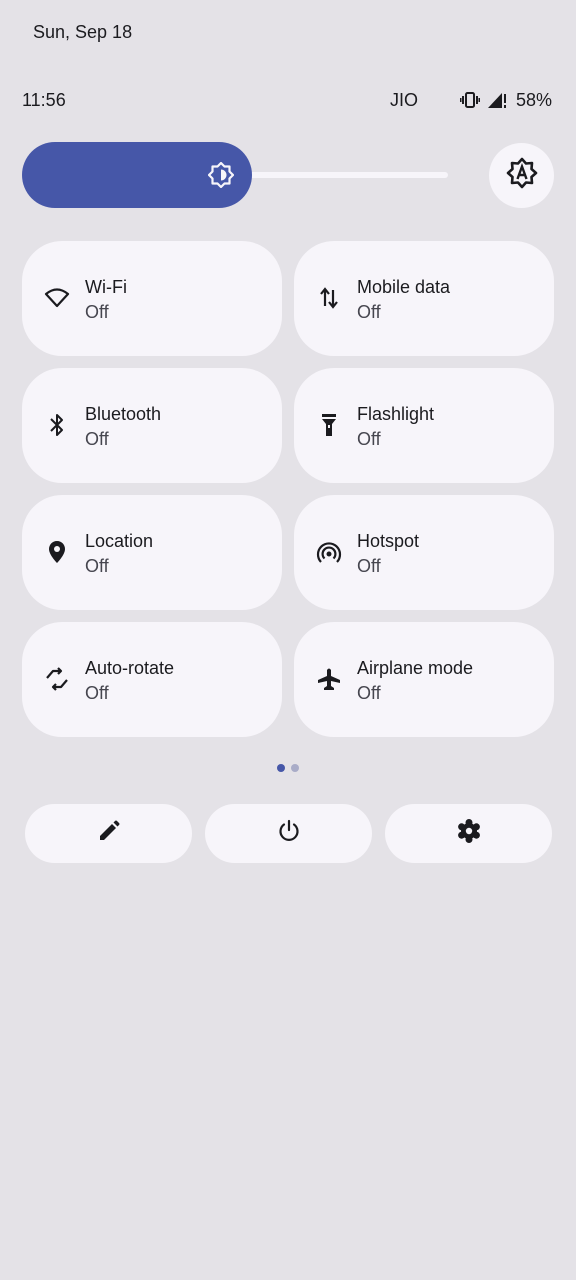  What do you see at coordinates (533, 99) in the screenshot?
I see `battery-percent: 58%` at bounding box center [533, 99].